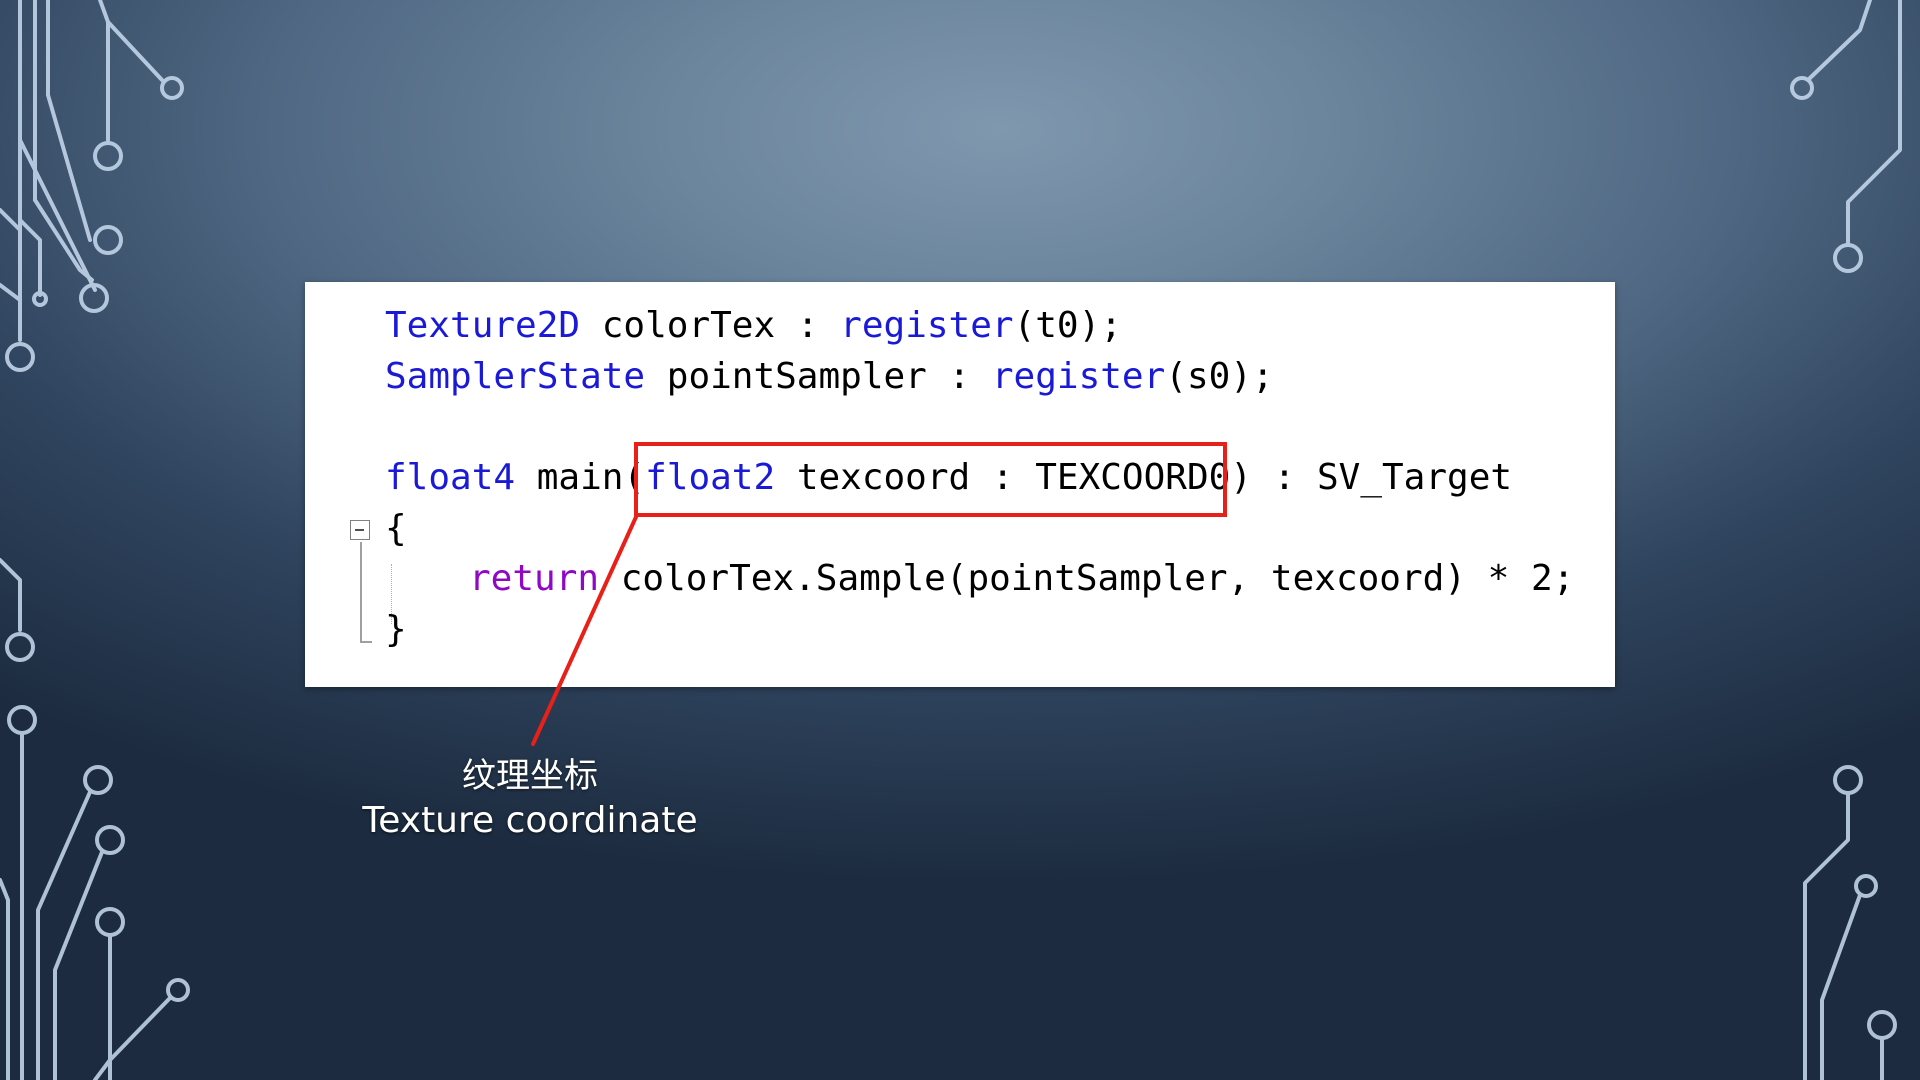  I want to click on code-line-1: Texture2D colorTex : register(t0);, so click(753, 326).